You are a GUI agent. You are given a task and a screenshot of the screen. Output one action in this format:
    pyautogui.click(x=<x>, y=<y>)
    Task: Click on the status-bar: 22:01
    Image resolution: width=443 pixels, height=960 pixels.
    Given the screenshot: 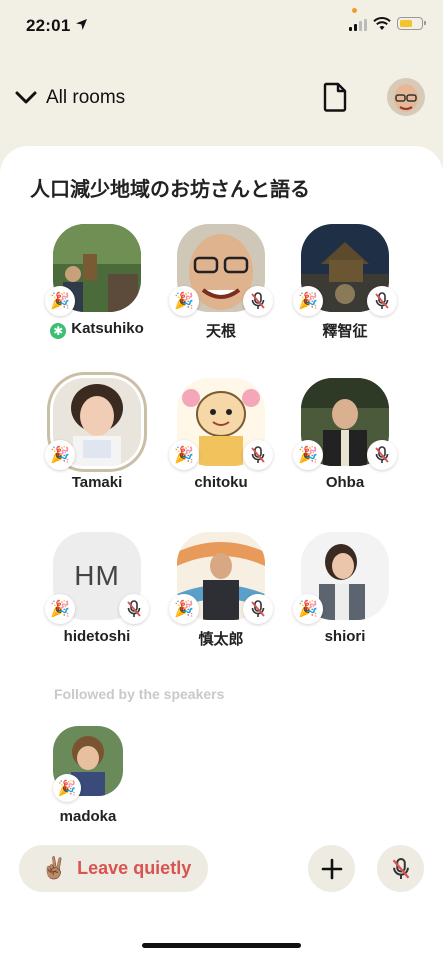 What is the action you would take?
    pyautogui.click(x=221, y=25)
    